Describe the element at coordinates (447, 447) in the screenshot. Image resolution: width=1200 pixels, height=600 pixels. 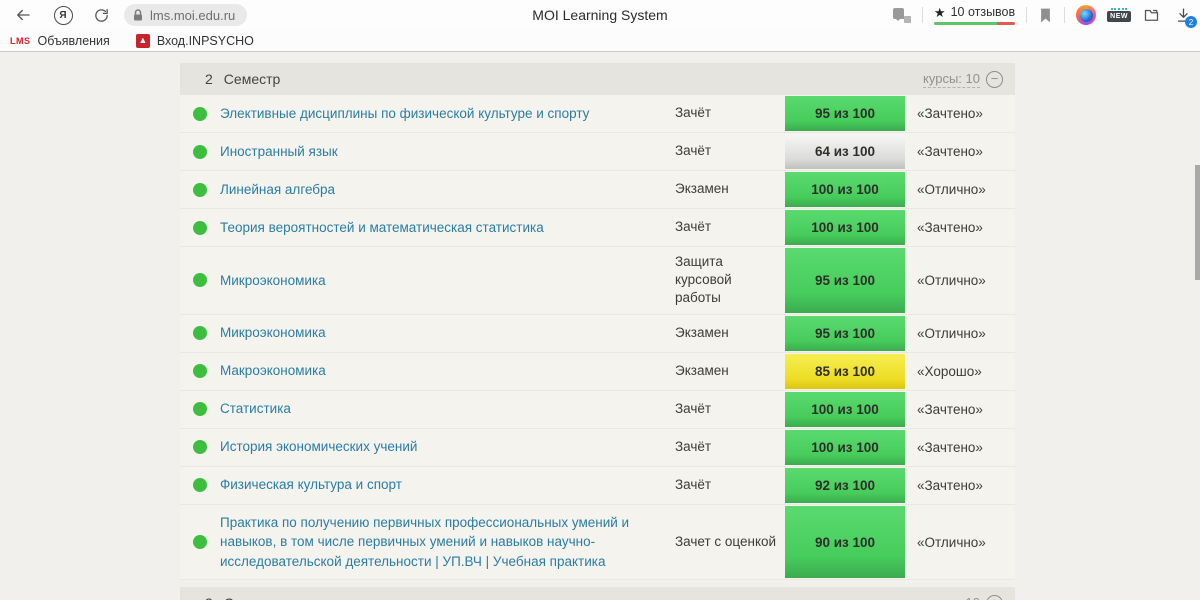
I see `course-name-link: История экономических учений` at that location.